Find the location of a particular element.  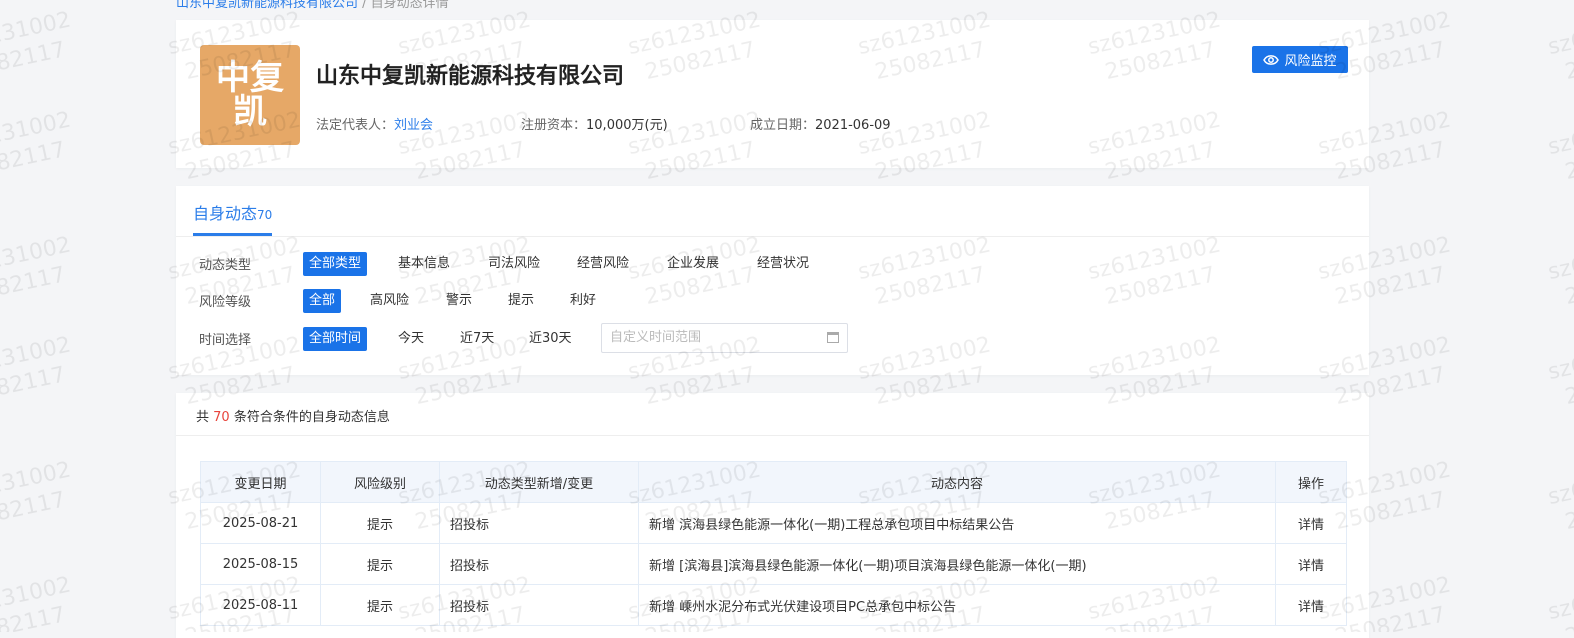

registered-capital: 注册资本：10,000万(元) is located at coordinates (594, 123).